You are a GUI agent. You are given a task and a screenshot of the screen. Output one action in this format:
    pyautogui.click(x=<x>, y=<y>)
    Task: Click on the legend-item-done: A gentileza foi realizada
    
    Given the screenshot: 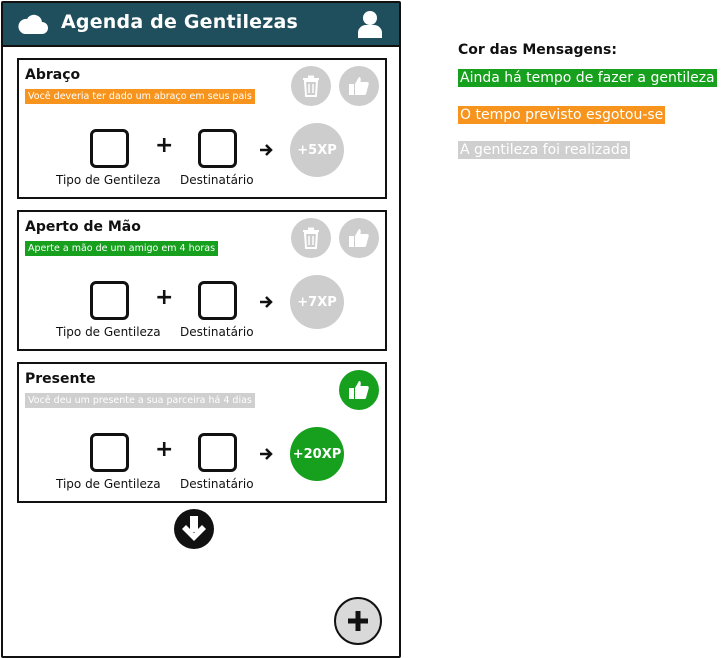 What is the action you would take?
    pyautogui.click(x=544, y=150)
    